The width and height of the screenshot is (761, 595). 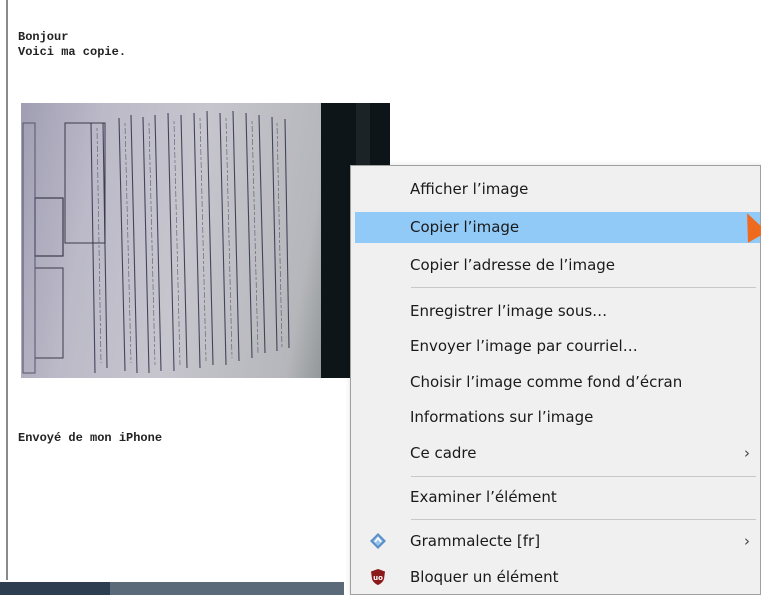 I want to click on menu-item-block-element: uo Bloquer un élément, so click(x=557, y=577).